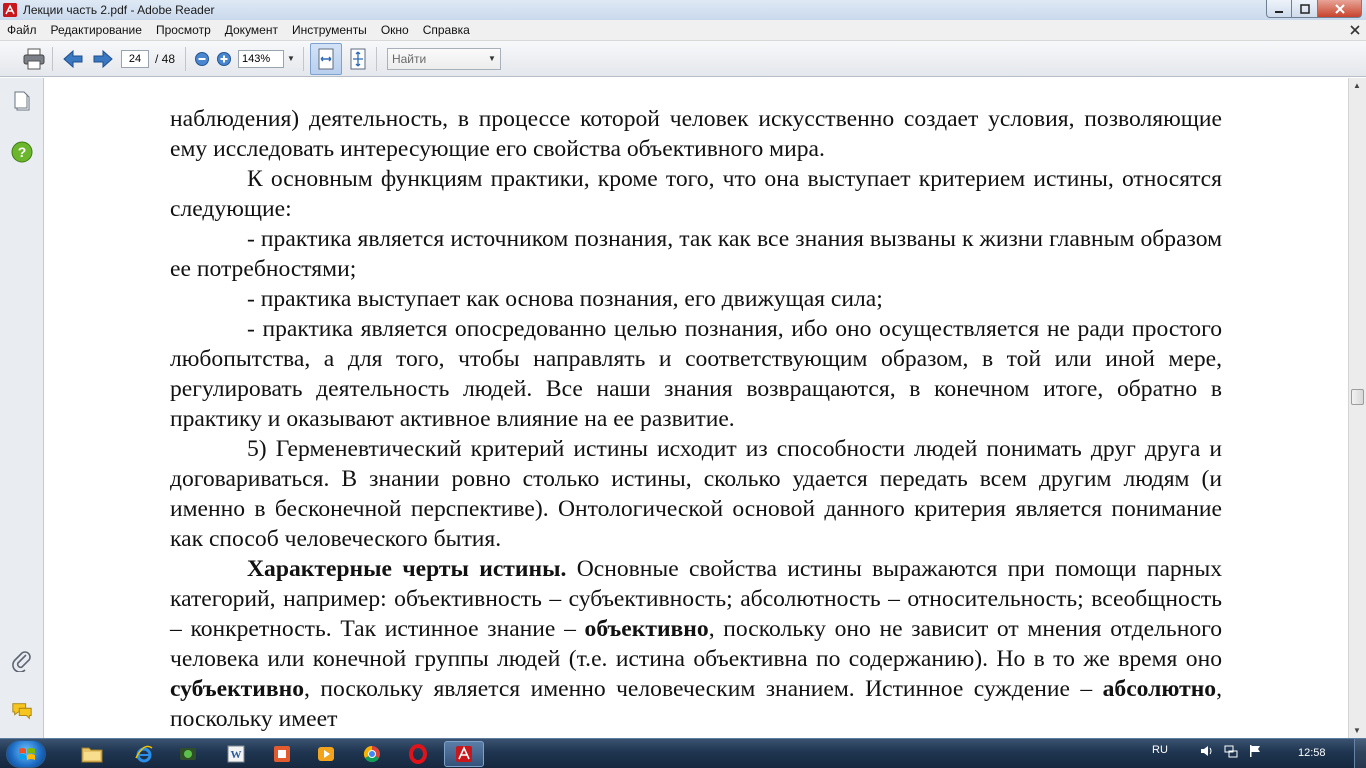  Describe the element at coordinates (443, 58) in the screenshot. I see `find-input: Найти ▼` at that location.